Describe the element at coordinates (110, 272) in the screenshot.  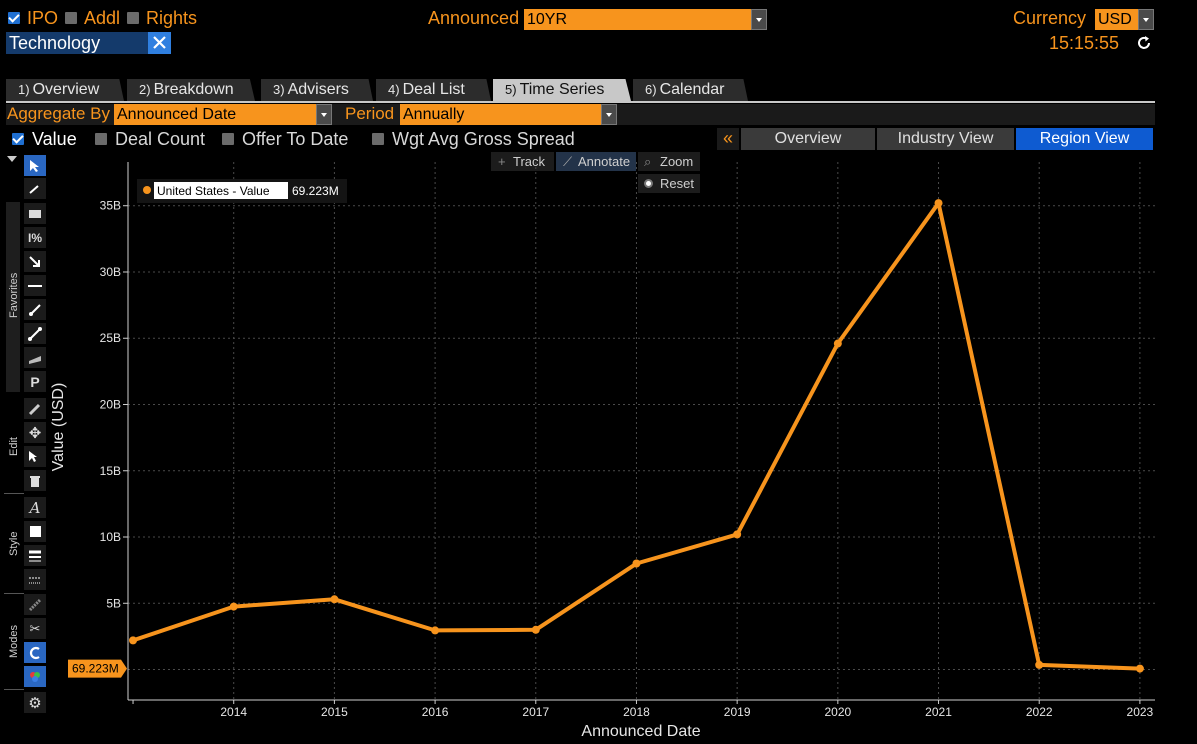
I see `y-tick-label: 30B` at that location.